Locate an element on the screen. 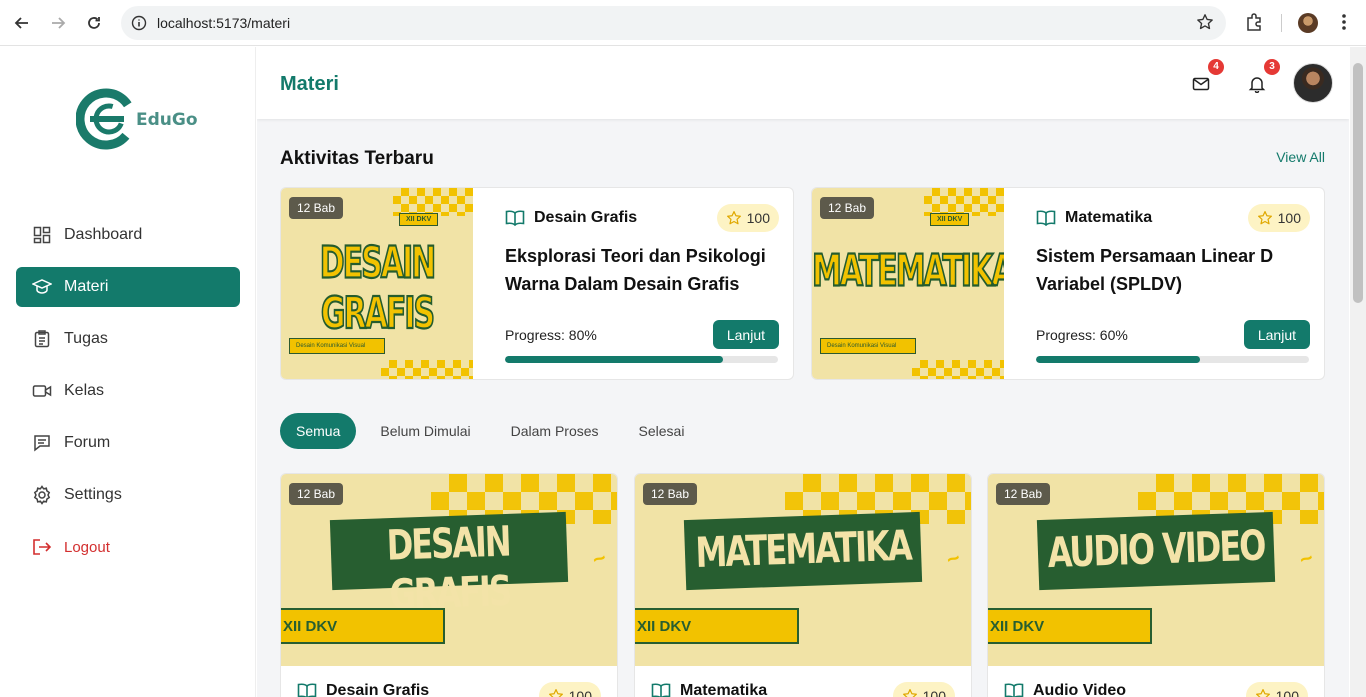 This screenshot has width=1366, height=697. sidebar-item-materi: Materi is located at coordinates (128, 287).